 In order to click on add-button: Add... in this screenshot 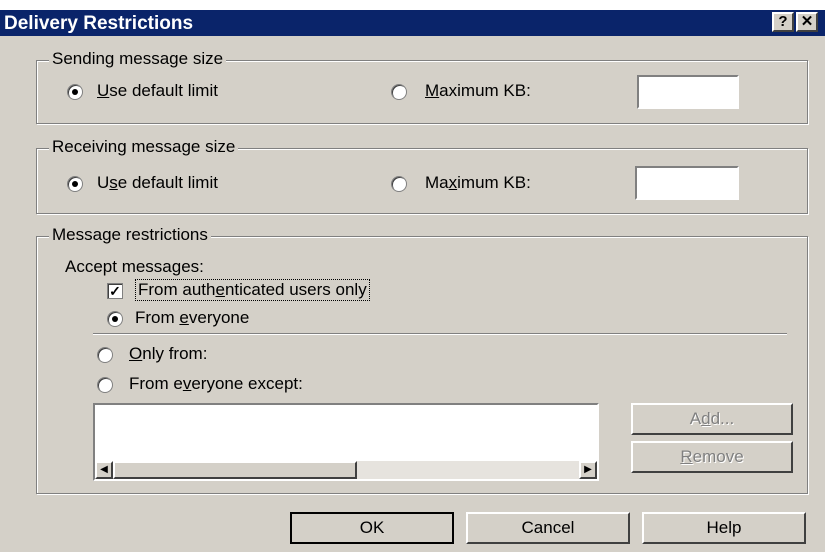, I will do `click(712, 419)`.